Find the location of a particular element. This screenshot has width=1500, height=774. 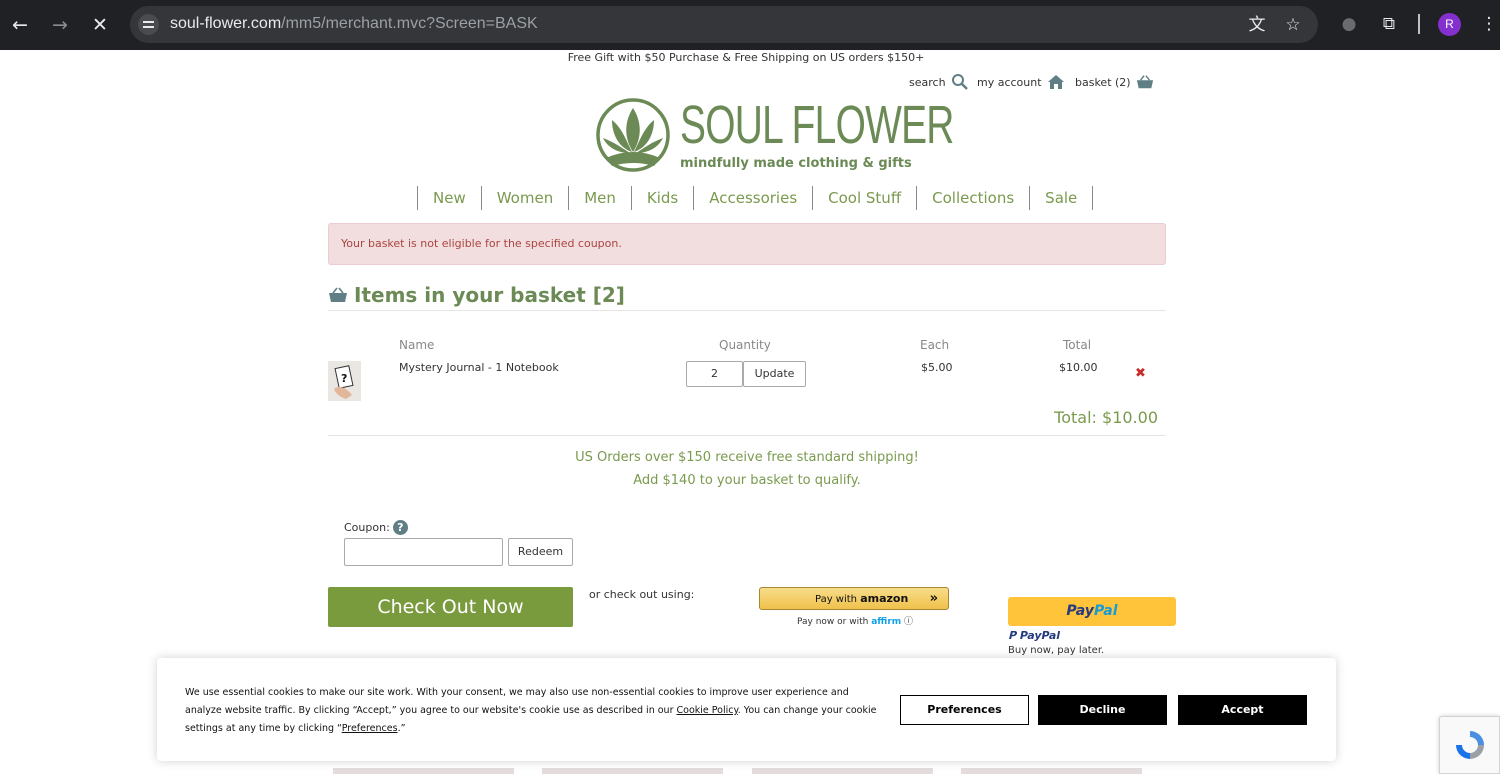

lotus-emblem-icon is located at coordinates (633, 135).